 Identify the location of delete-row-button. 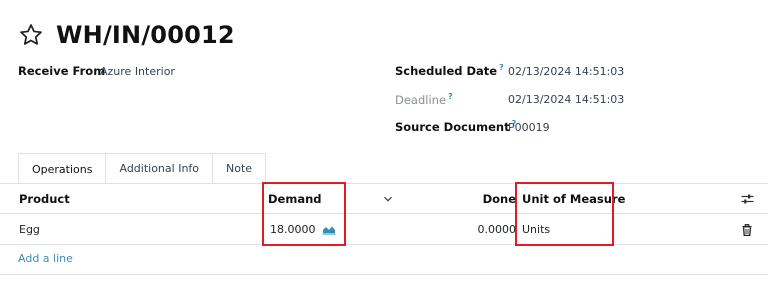
(747, 229).